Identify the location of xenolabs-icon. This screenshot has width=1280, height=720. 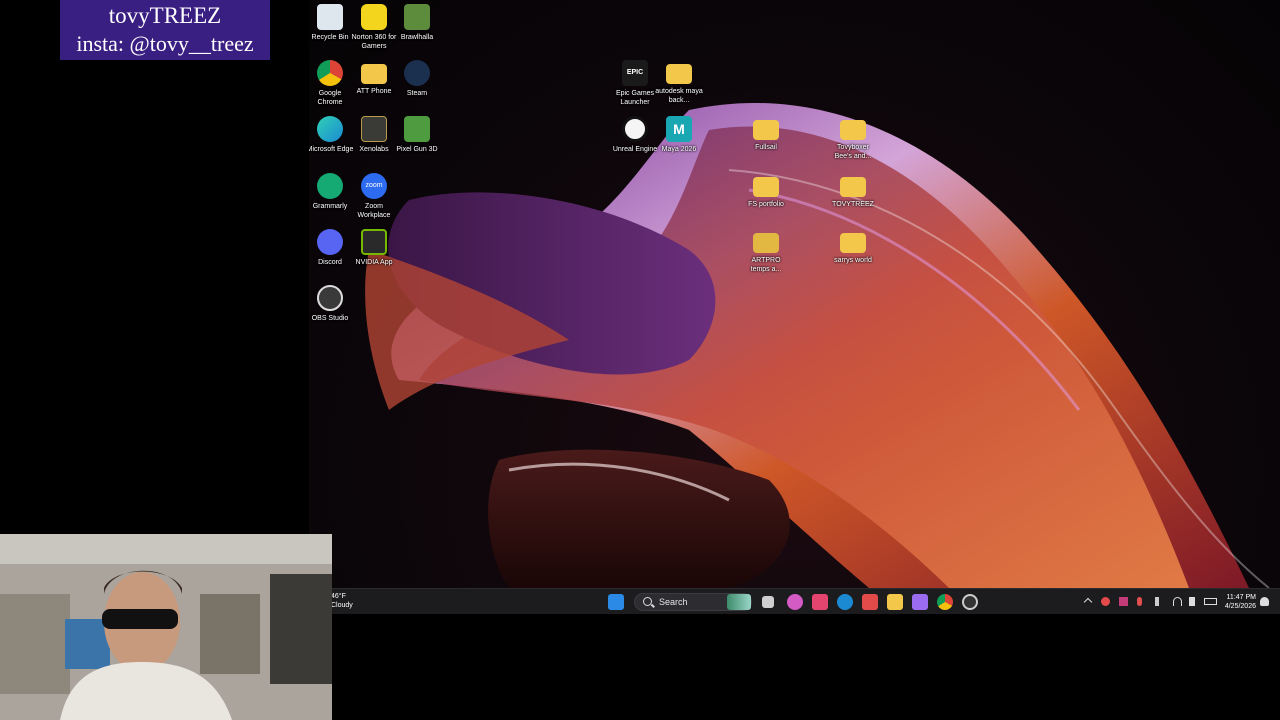
(374, 129).